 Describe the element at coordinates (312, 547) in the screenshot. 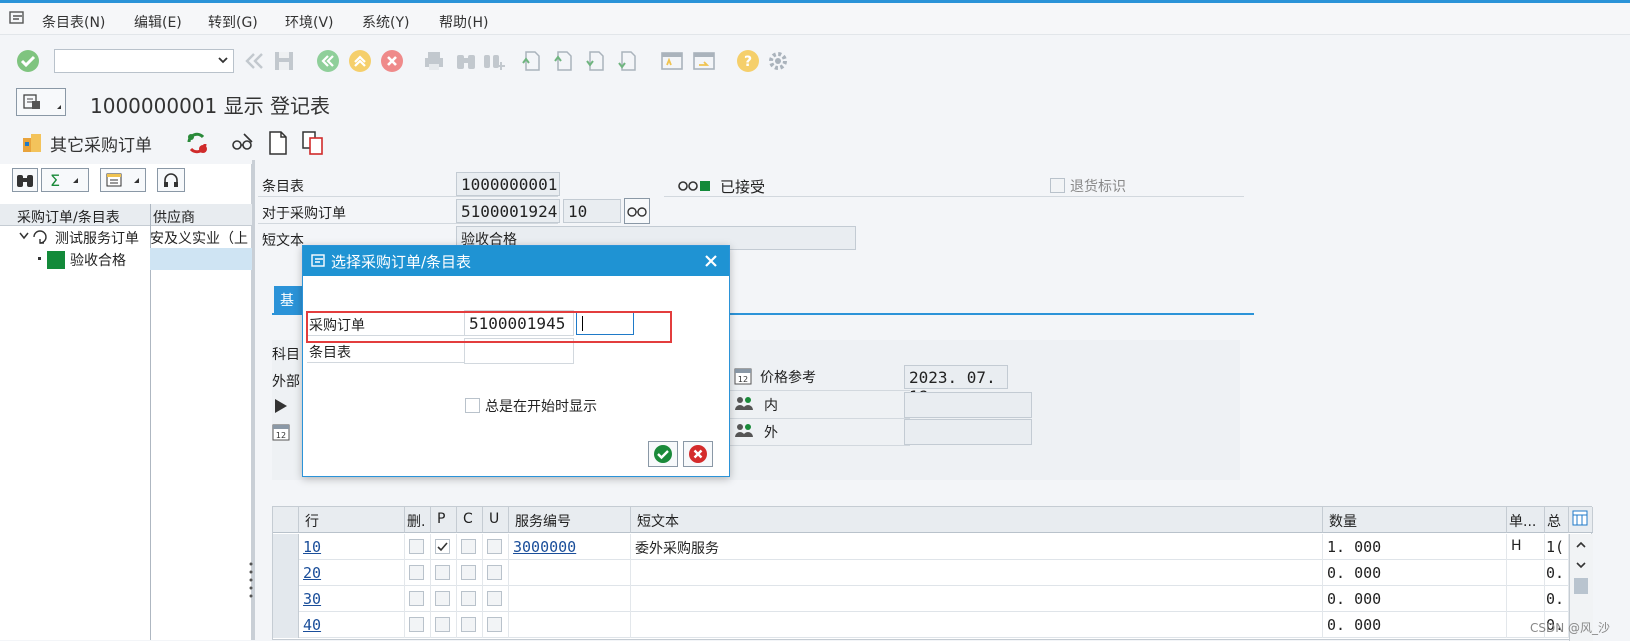

I see `line-number-link: 10` at that location.